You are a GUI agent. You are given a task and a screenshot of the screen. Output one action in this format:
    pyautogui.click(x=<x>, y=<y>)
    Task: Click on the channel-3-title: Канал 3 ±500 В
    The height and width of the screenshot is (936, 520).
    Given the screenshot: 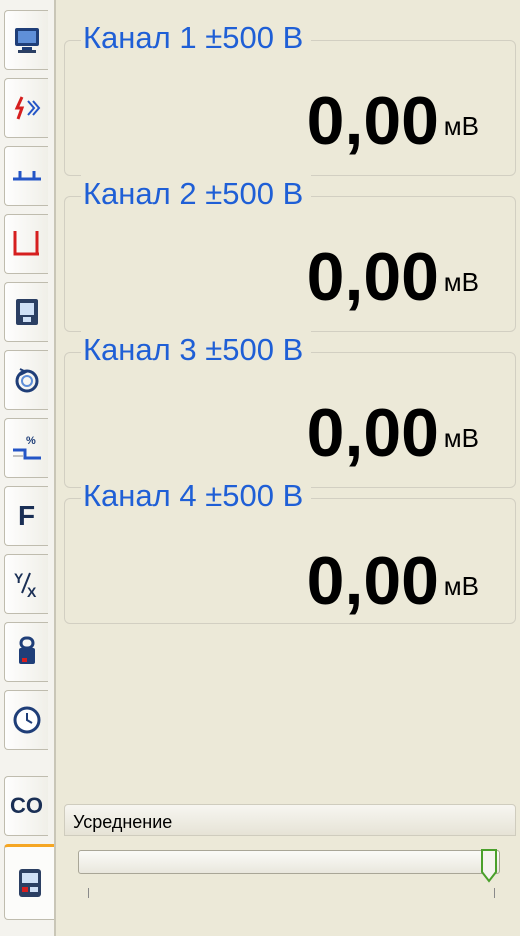 What is the action you would take?
    pyautogui.click(x=196, y=350)
    